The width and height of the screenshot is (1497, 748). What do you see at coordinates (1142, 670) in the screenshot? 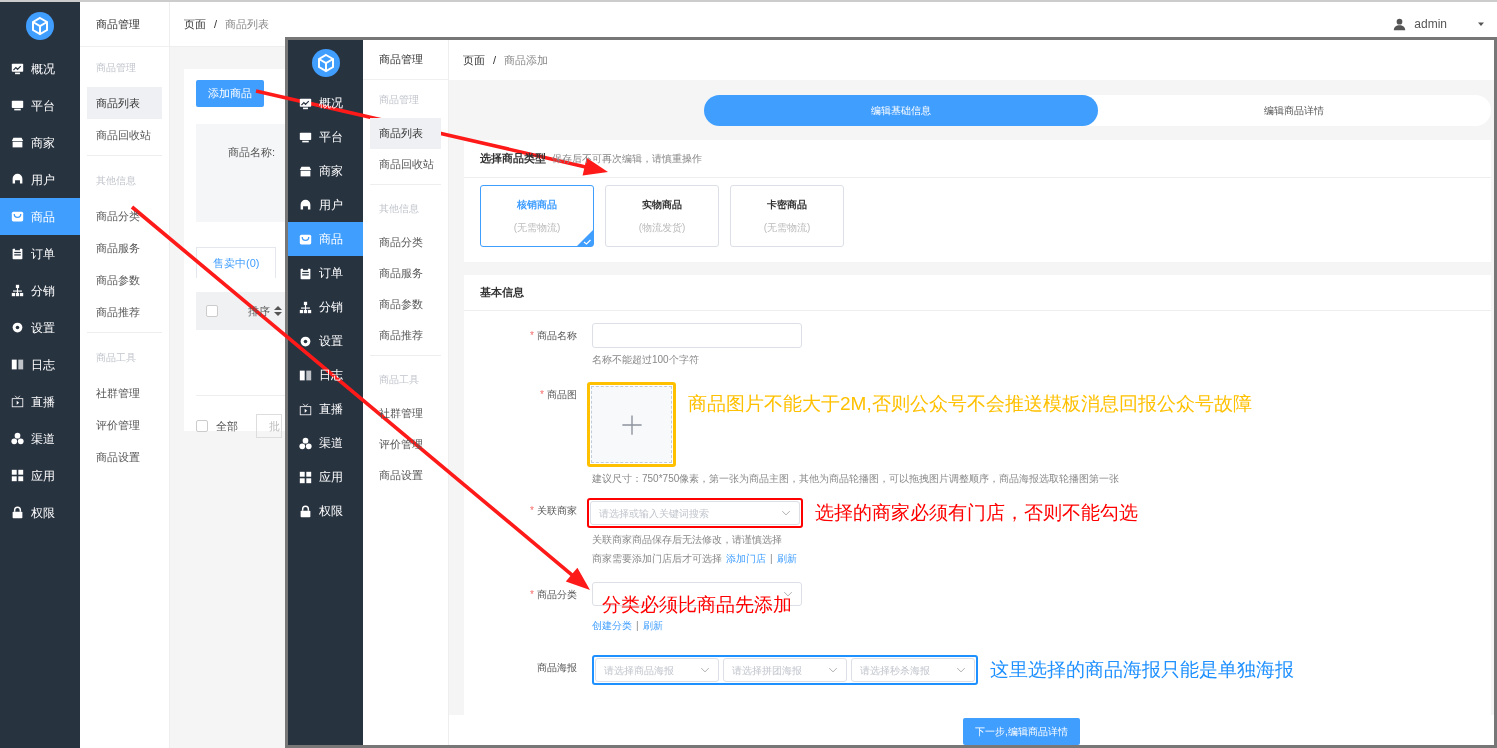
I see `annotation-text: 这里选择的商品海报只能是单独海报` at bounding box center [1142, 670].